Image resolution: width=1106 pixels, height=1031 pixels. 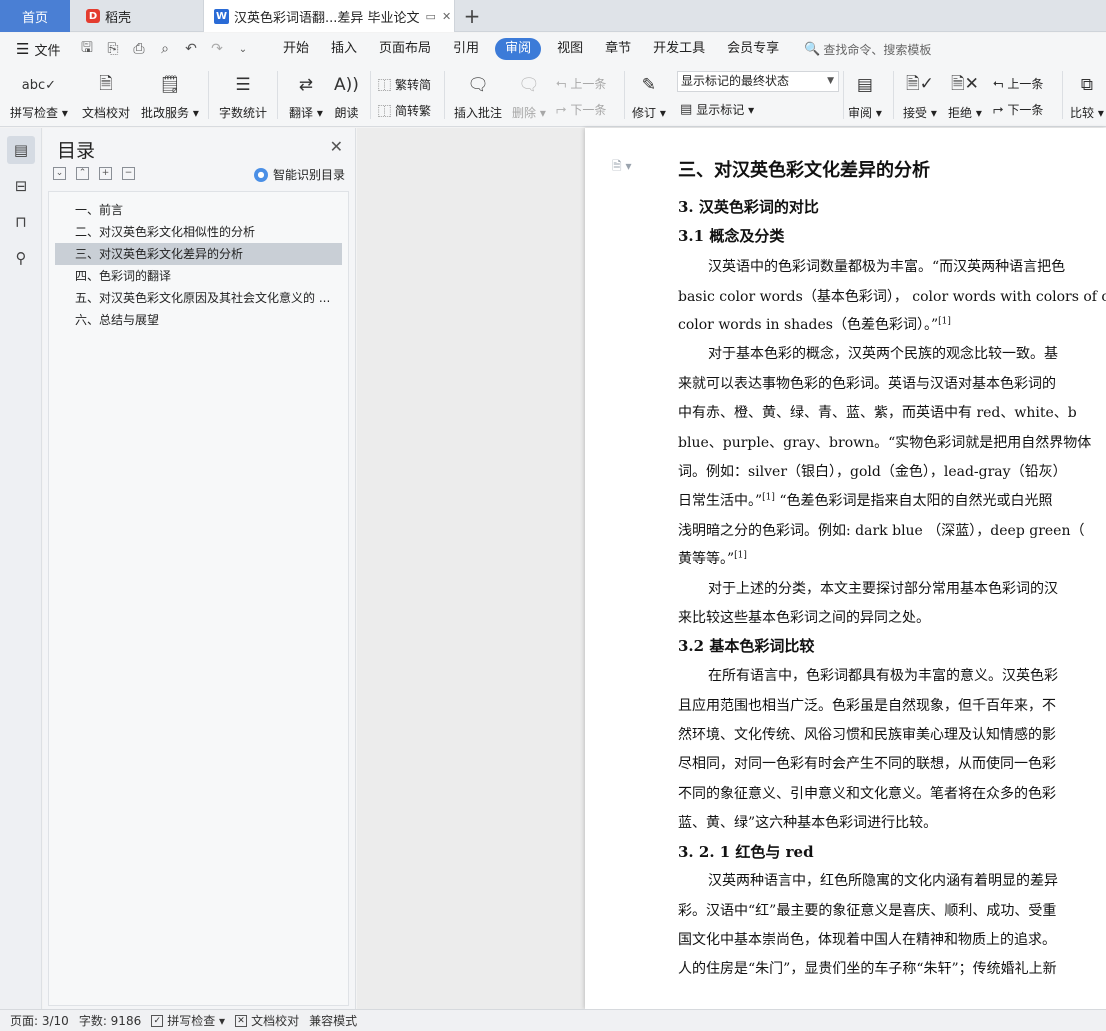 I want to click on translate-label: 翻译, so click(x=301, y=113).